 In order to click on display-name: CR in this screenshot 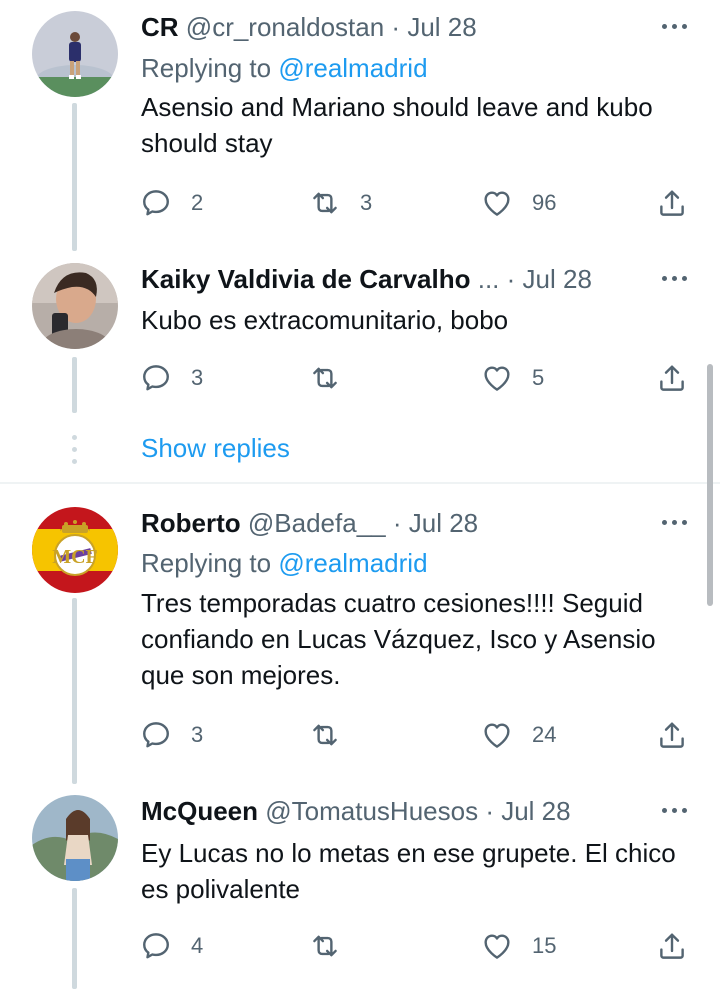, I will do `click(160, 27)`.